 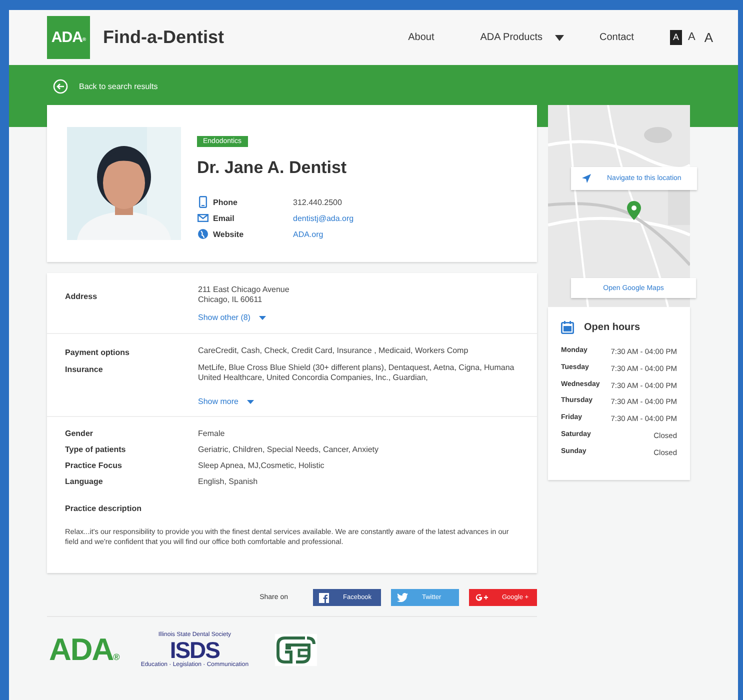 I want to click on emblem-logo, so click(x=295, y=650).